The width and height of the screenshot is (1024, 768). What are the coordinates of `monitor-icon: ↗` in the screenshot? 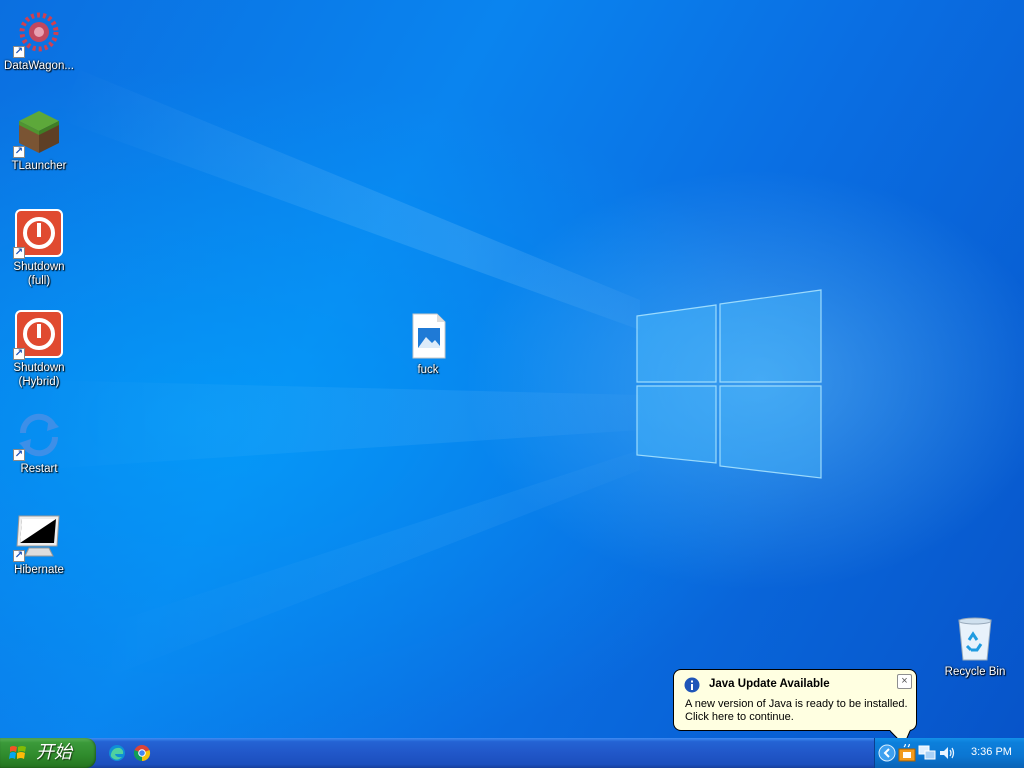 It's located at (38, 537).